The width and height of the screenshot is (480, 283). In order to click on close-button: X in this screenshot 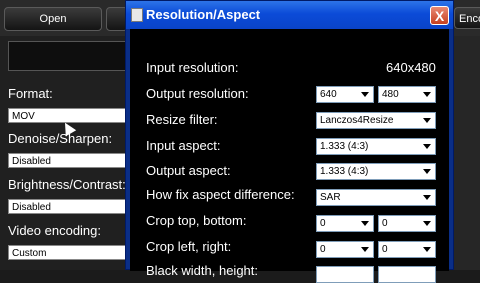, I will do `click(439, 15)`.